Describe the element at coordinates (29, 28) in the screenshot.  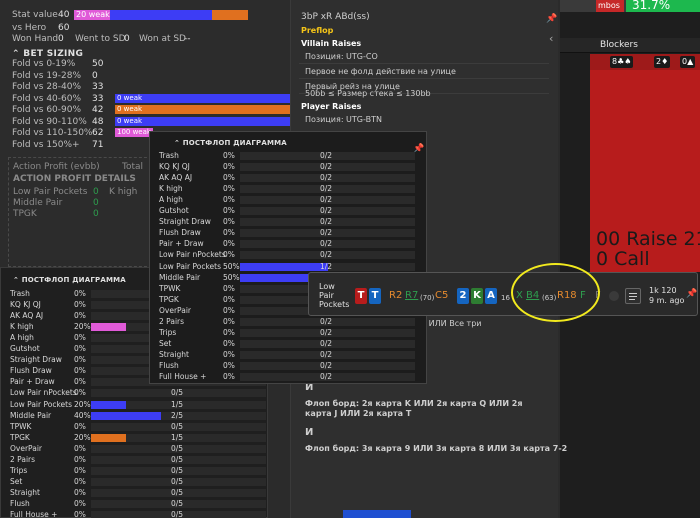
I see `vs-hero-label: vs Hero` at that location.